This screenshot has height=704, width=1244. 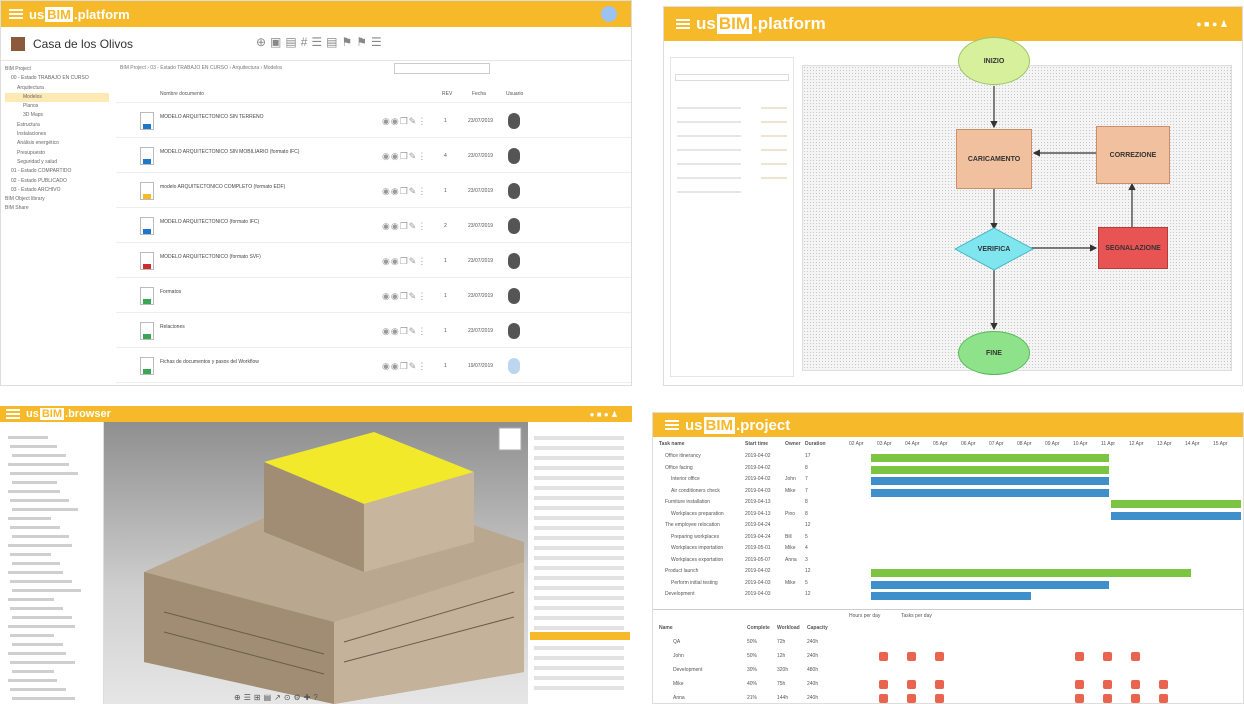 What do you see at coordinates (781, 656) in the screenshot?
I see `resource-cell: 12h` at bounding box center [781, 656].